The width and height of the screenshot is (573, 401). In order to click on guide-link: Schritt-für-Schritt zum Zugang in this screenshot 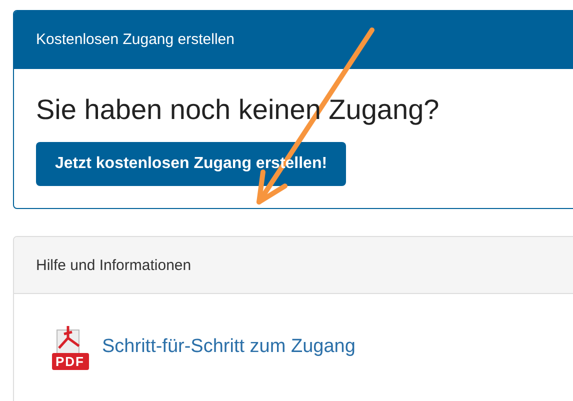, I will do `click(229, 347)`.